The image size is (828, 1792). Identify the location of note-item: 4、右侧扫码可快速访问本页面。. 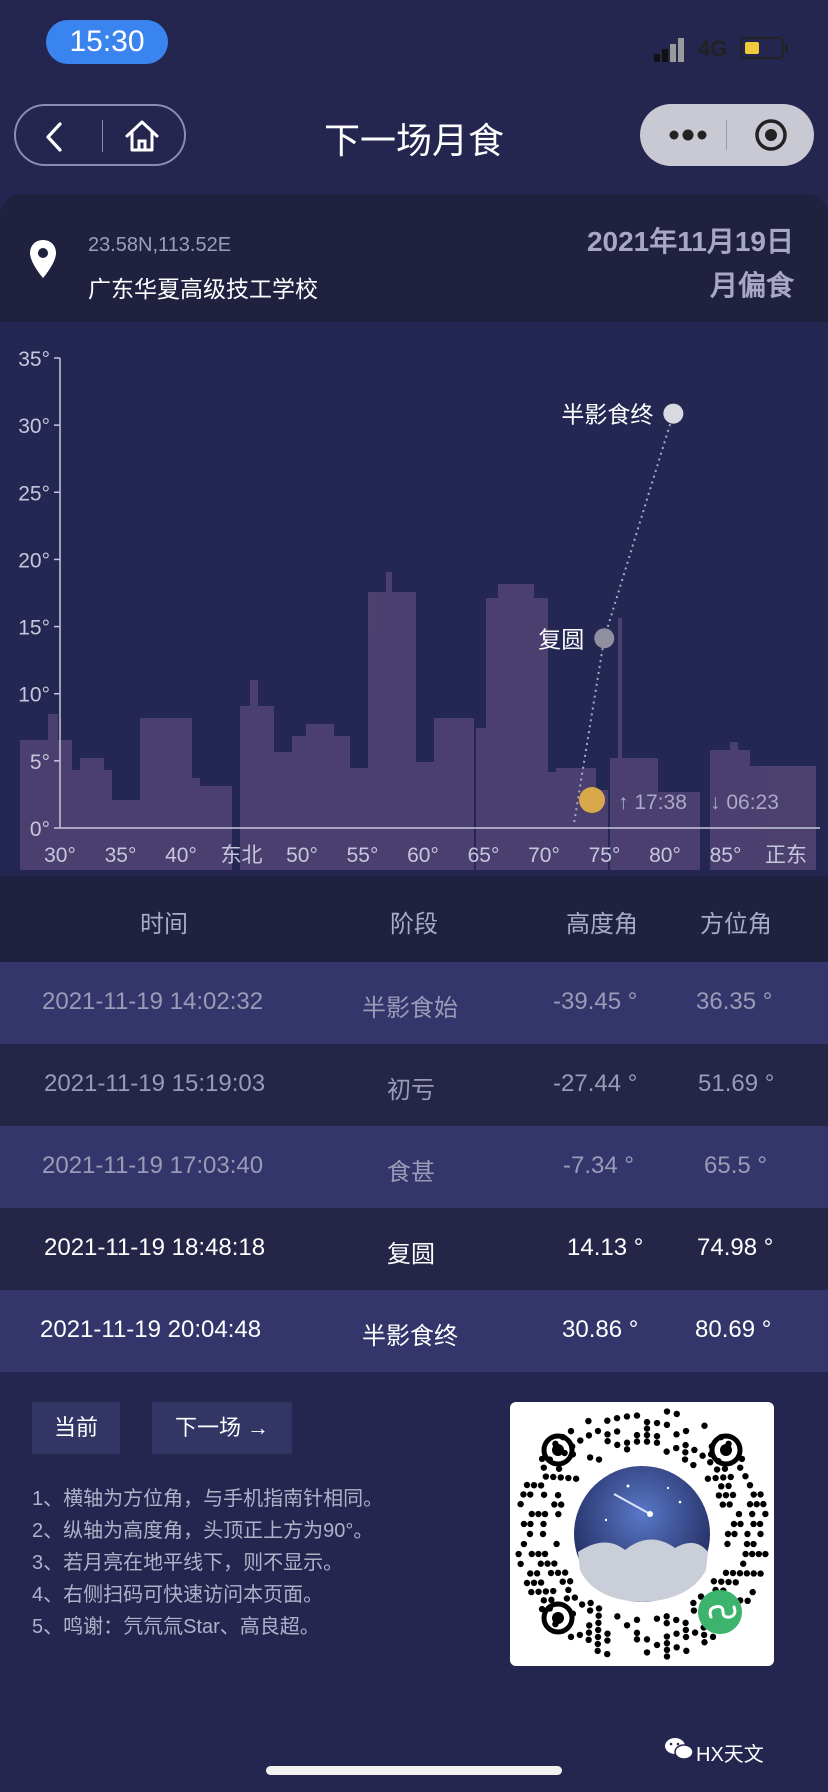
(178, 1595).